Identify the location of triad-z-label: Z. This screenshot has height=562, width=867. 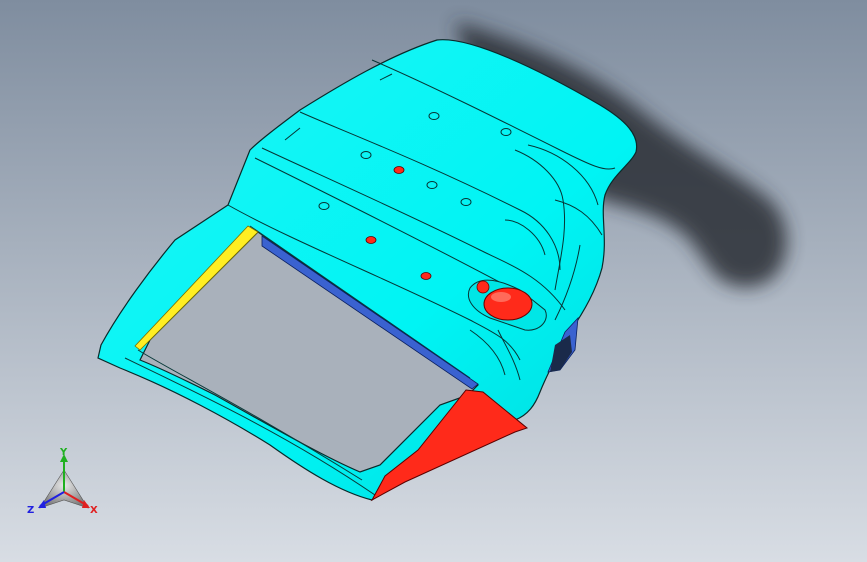
(31, 510).